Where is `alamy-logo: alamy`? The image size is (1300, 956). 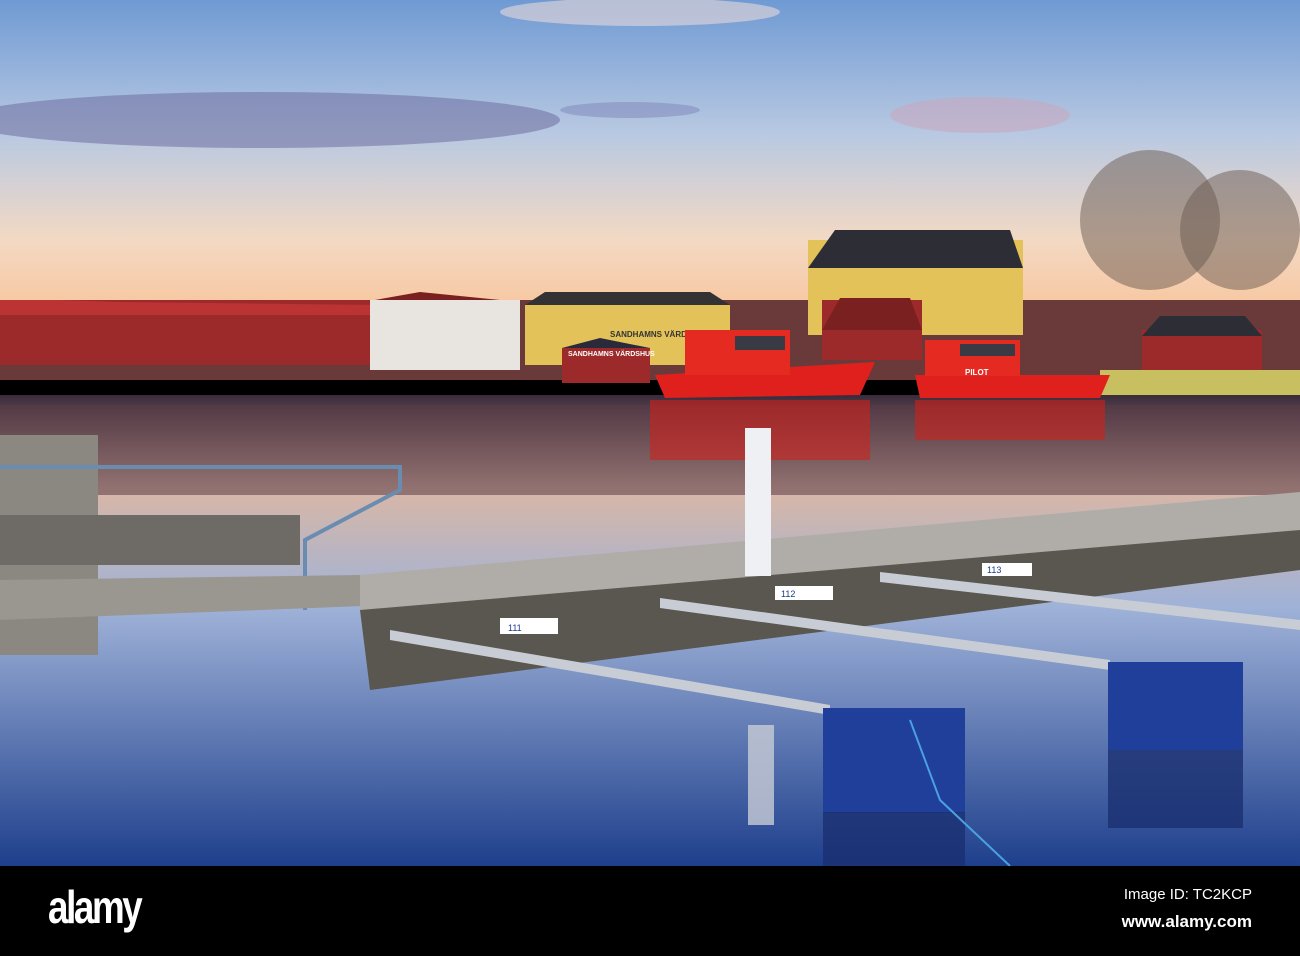
alamy-logo: alamy is located at coordinates (95, 907).